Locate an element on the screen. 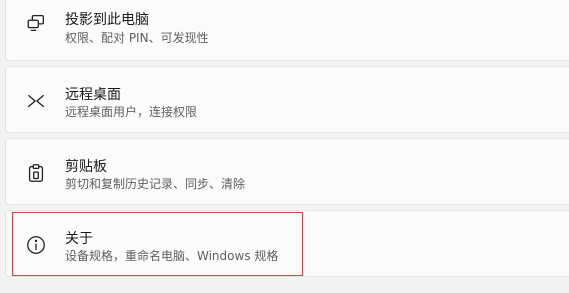 The height and width of the screenshot is (293, 569). remote-desktop-icon is located at coordinates (36, 101).